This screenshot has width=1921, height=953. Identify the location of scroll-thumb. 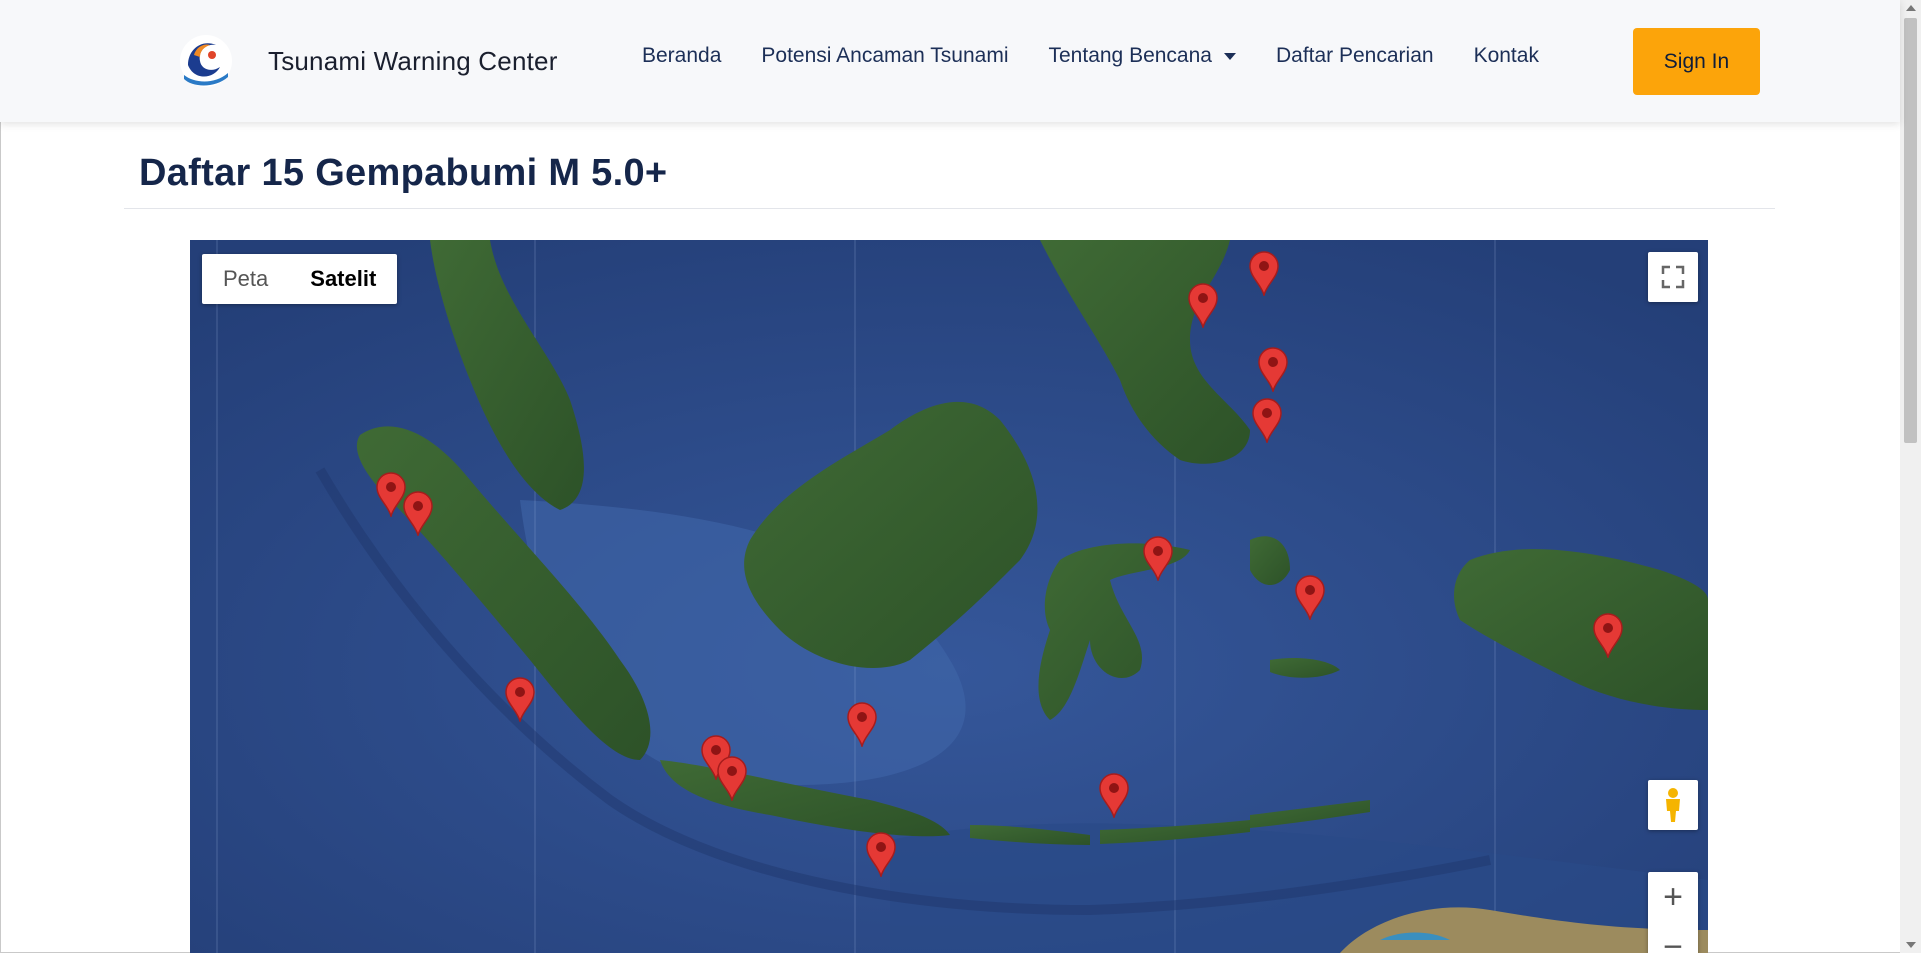
(1910, 230).